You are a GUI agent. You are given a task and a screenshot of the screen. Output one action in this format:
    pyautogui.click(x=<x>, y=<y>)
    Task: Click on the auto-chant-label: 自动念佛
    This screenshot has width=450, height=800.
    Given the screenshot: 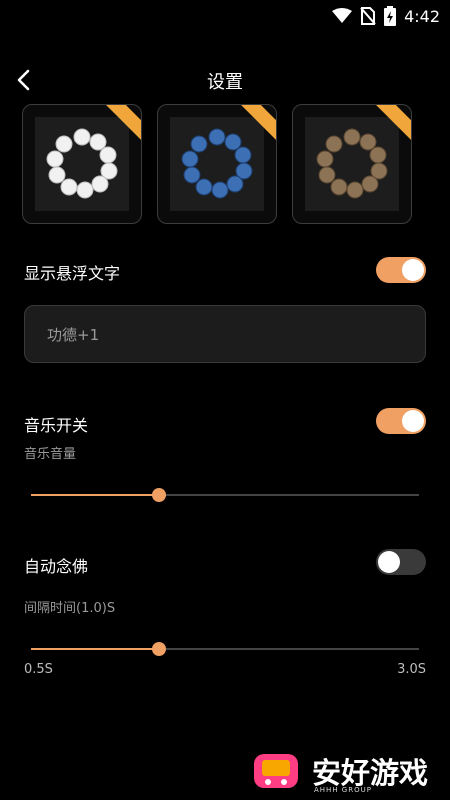 What is the action you would take?
    pyautogui.click(x=56, y=566)
    